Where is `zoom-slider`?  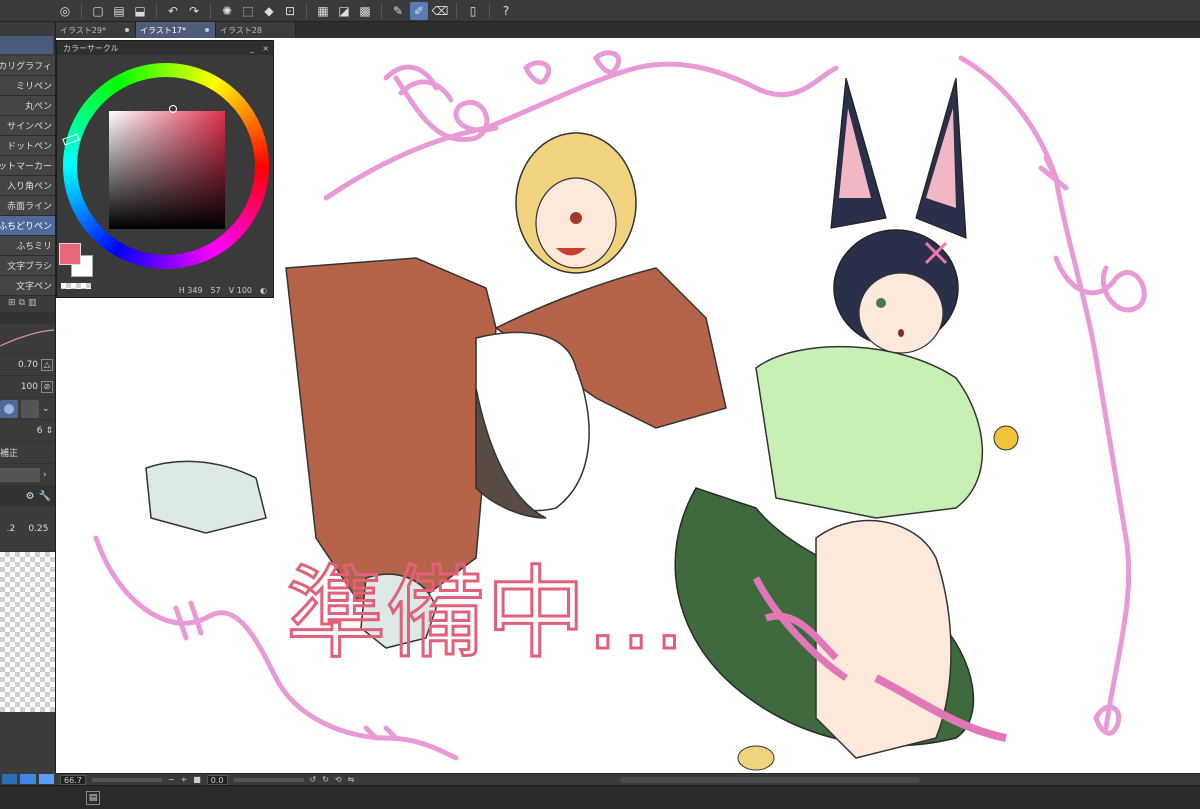 zoom-slider is located at coordinates (126, 779).